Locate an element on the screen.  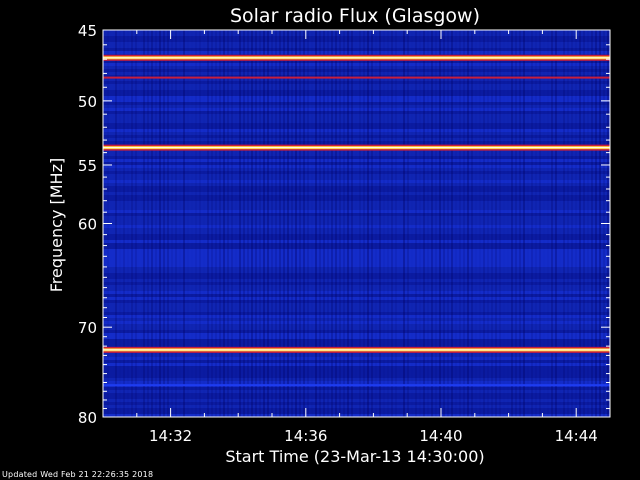
y-tick-label: 70 is located at coordinates (87, 328).